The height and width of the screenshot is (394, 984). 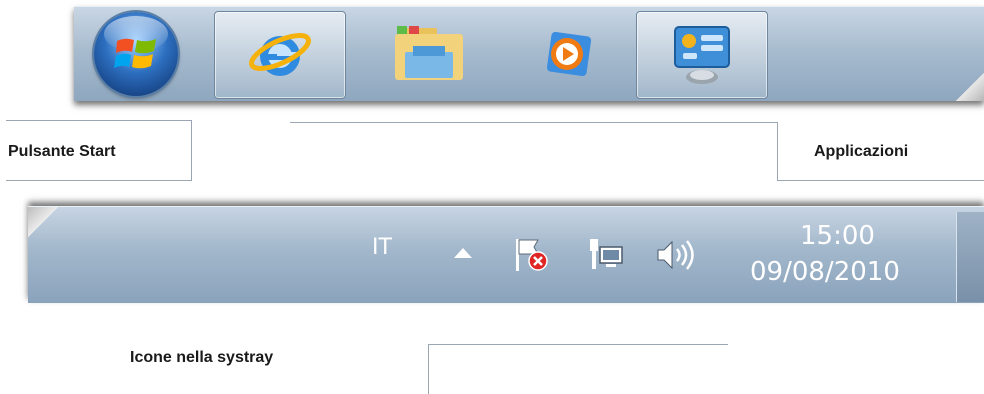 I want to click on start-callout-line-vertical, so click(x=191, y=150).